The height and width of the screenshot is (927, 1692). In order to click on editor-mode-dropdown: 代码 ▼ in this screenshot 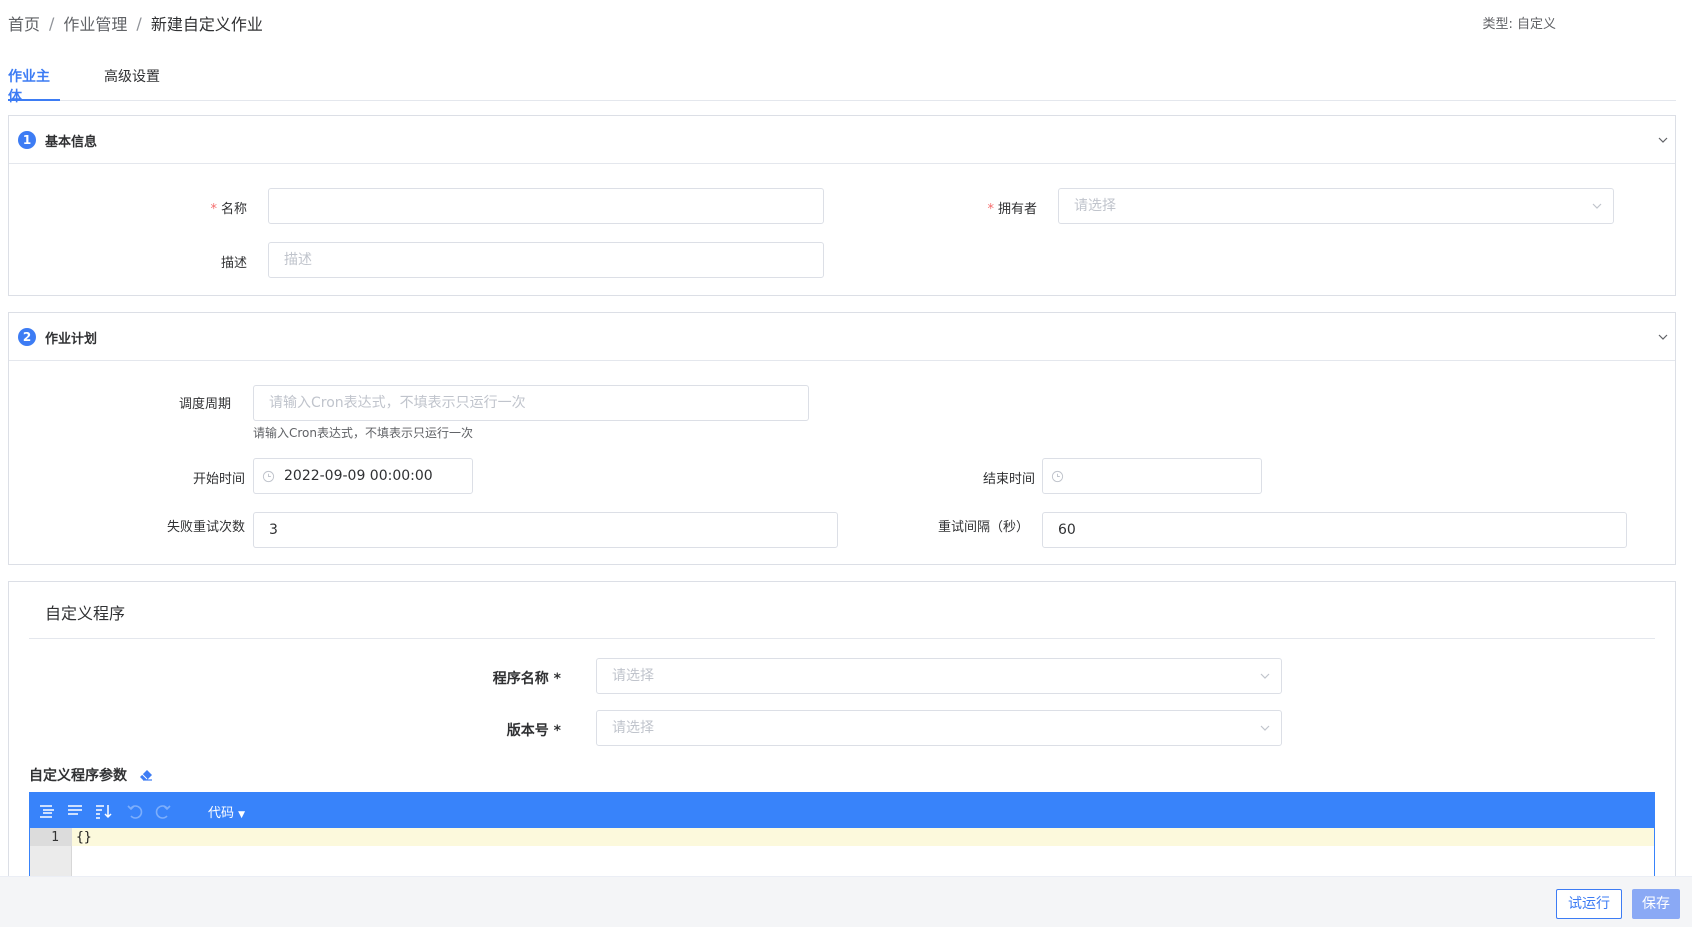, I will do `click(226, 811)`.